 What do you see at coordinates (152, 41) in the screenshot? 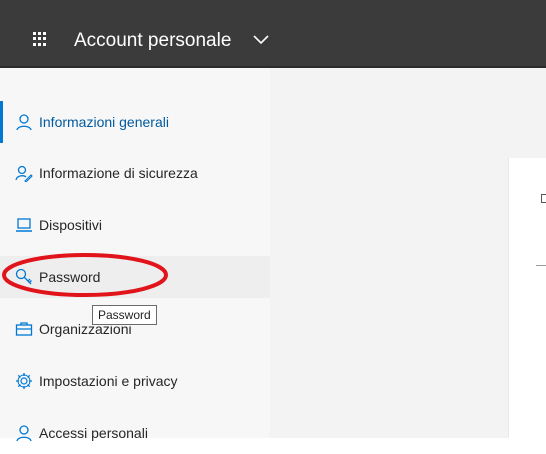
I see `app-title: Account personale` at bounding box center [152, 41].